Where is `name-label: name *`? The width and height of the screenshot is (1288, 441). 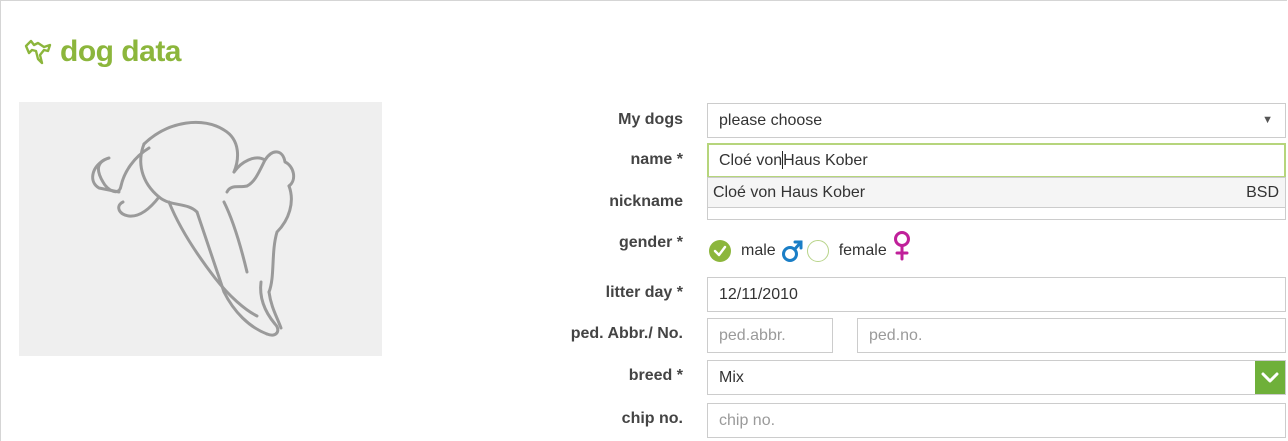 name-label: name * is located at coordinates (656, 159).